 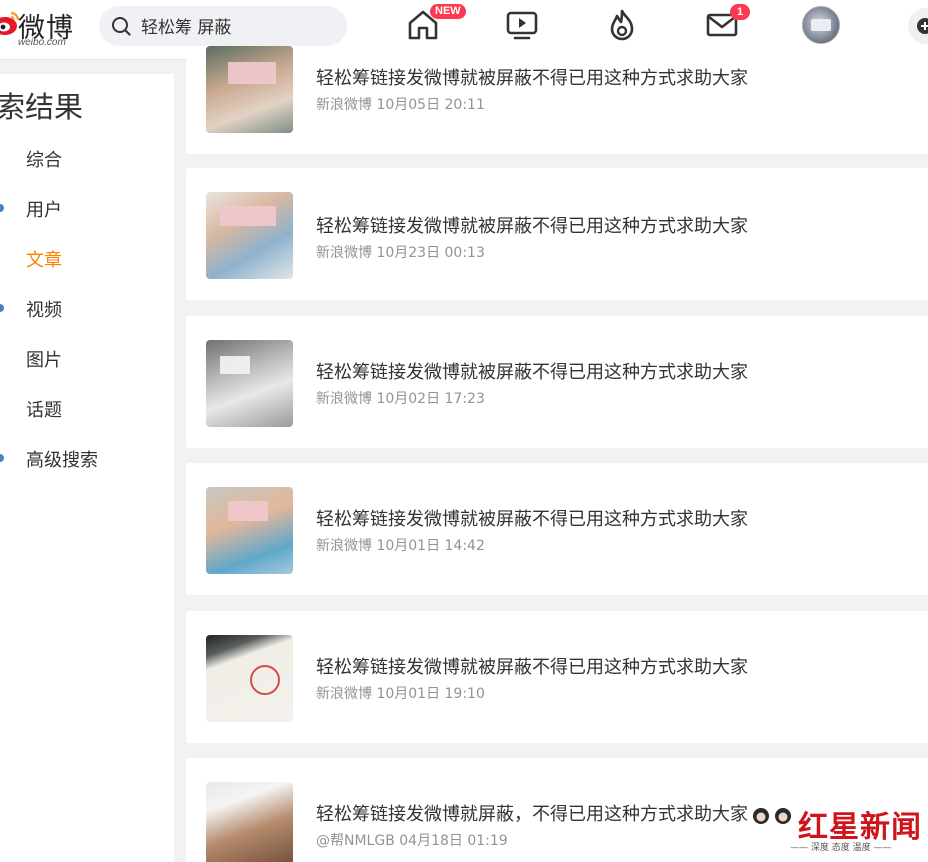 What do you see at coordinates (839, 826) in the screenshot?
I see `hongxing-news-watermark: 红星新闻 —— 深度 态度 温度 ——` at bounding box center [839, 826].